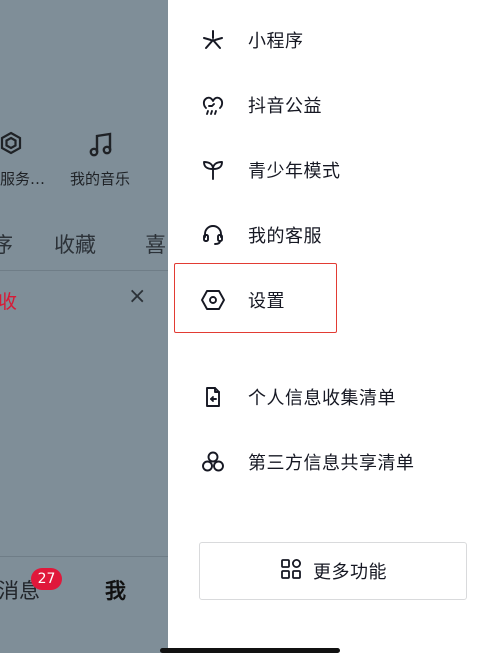 This screenshot has height=653, width=500. I want to click on close-icon: ×, so click(137, 296).